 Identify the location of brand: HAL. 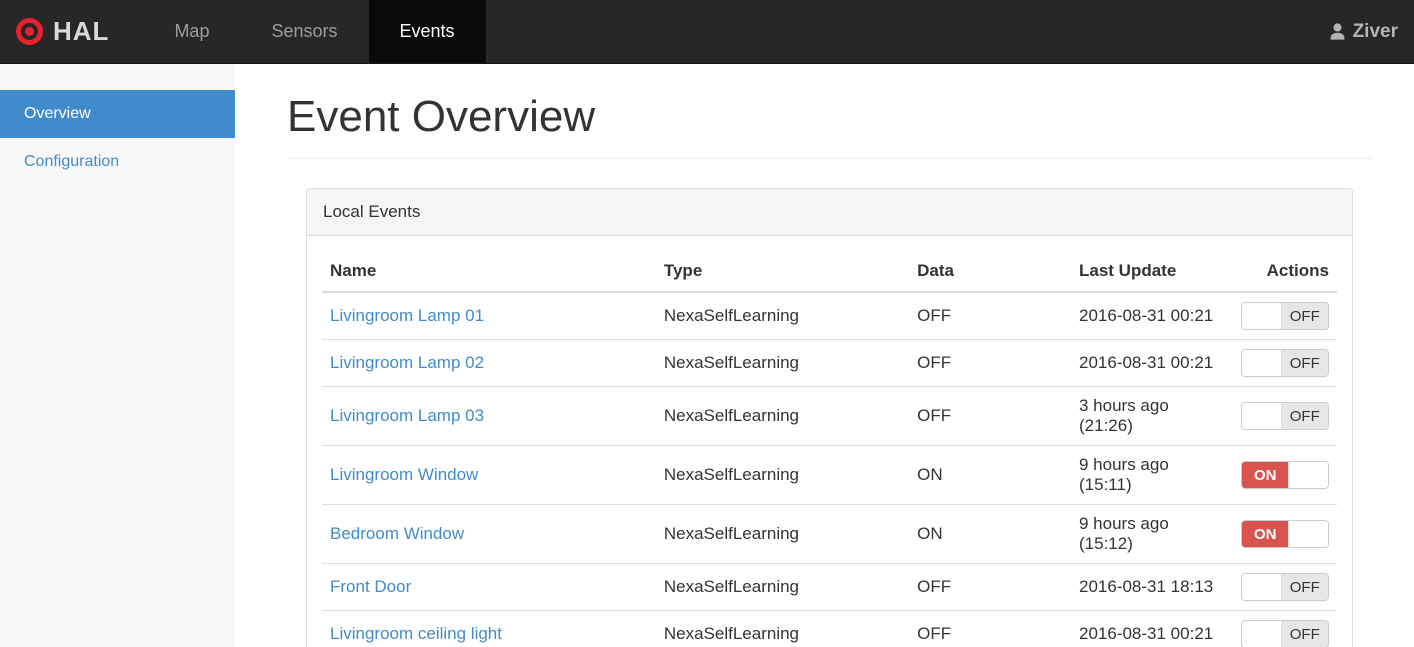
(63, 31).